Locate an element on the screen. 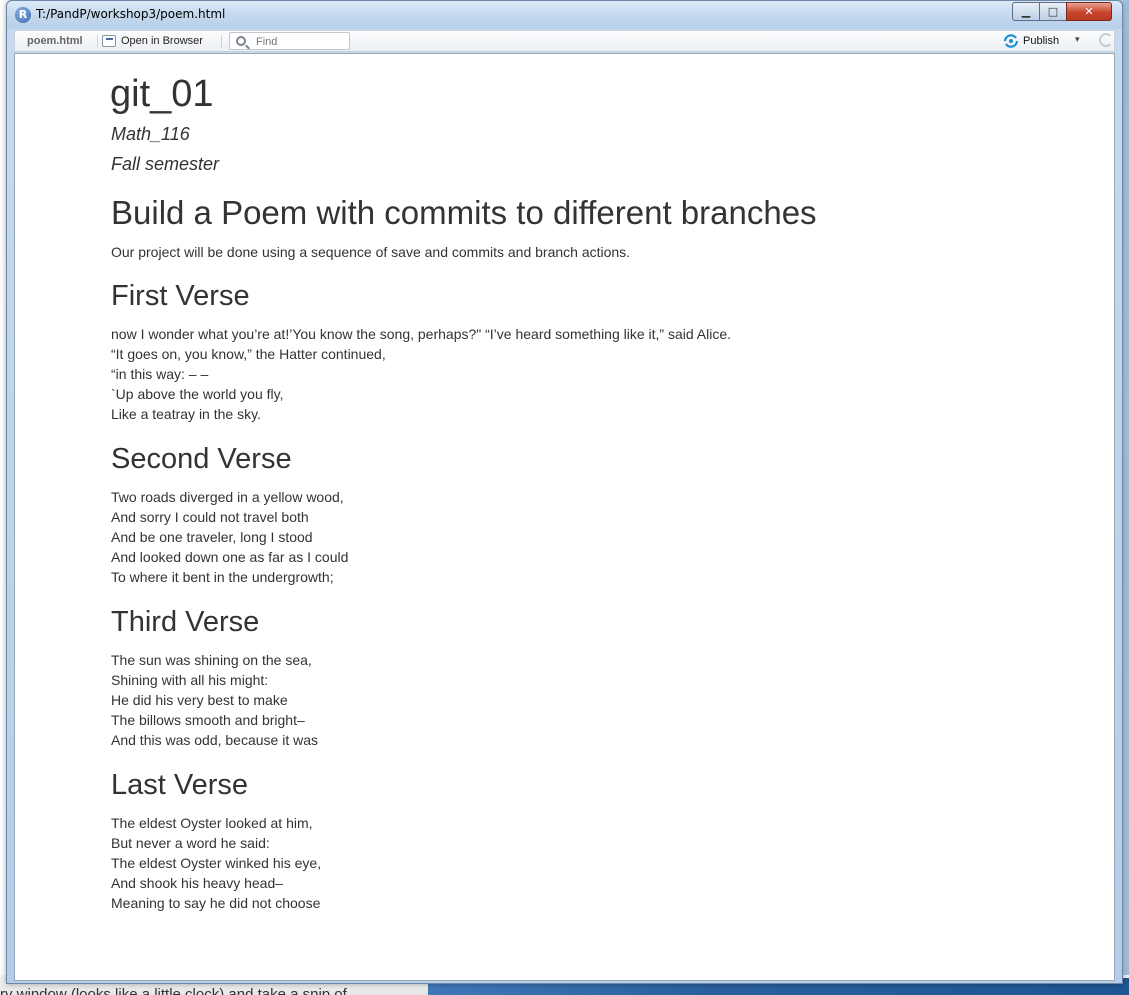 This screenshot has height=995, width=1129. verse-line: The eldest Oyster looked at him, is located at coordinates (212, 823).